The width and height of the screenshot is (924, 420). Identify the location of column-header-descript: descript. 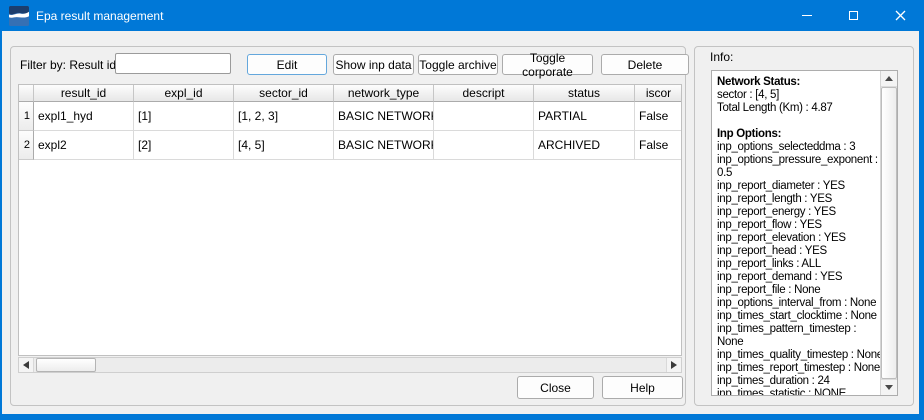
(484, 93).